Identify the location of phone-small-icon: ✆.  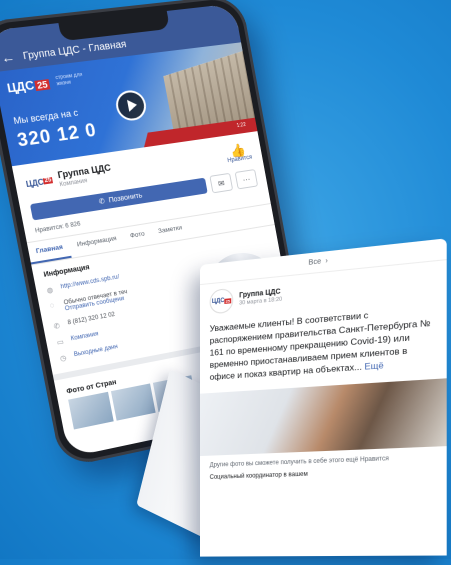
(58, 325).